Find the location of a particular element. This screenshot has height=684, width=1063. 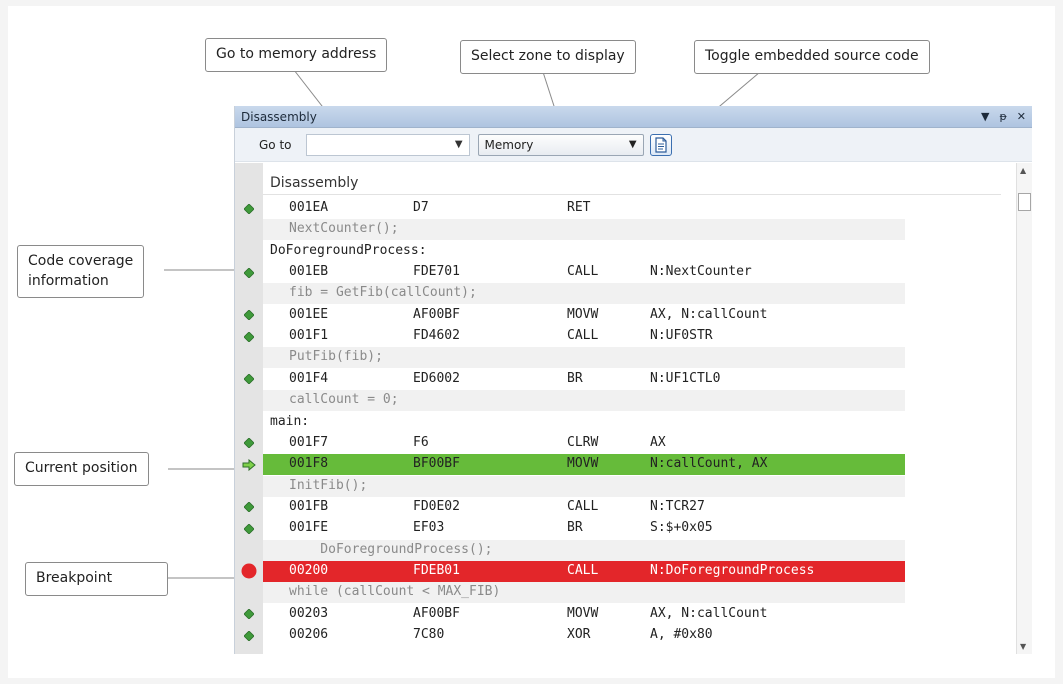

scrollbar-thumb is located at coordinates (1024, 202).